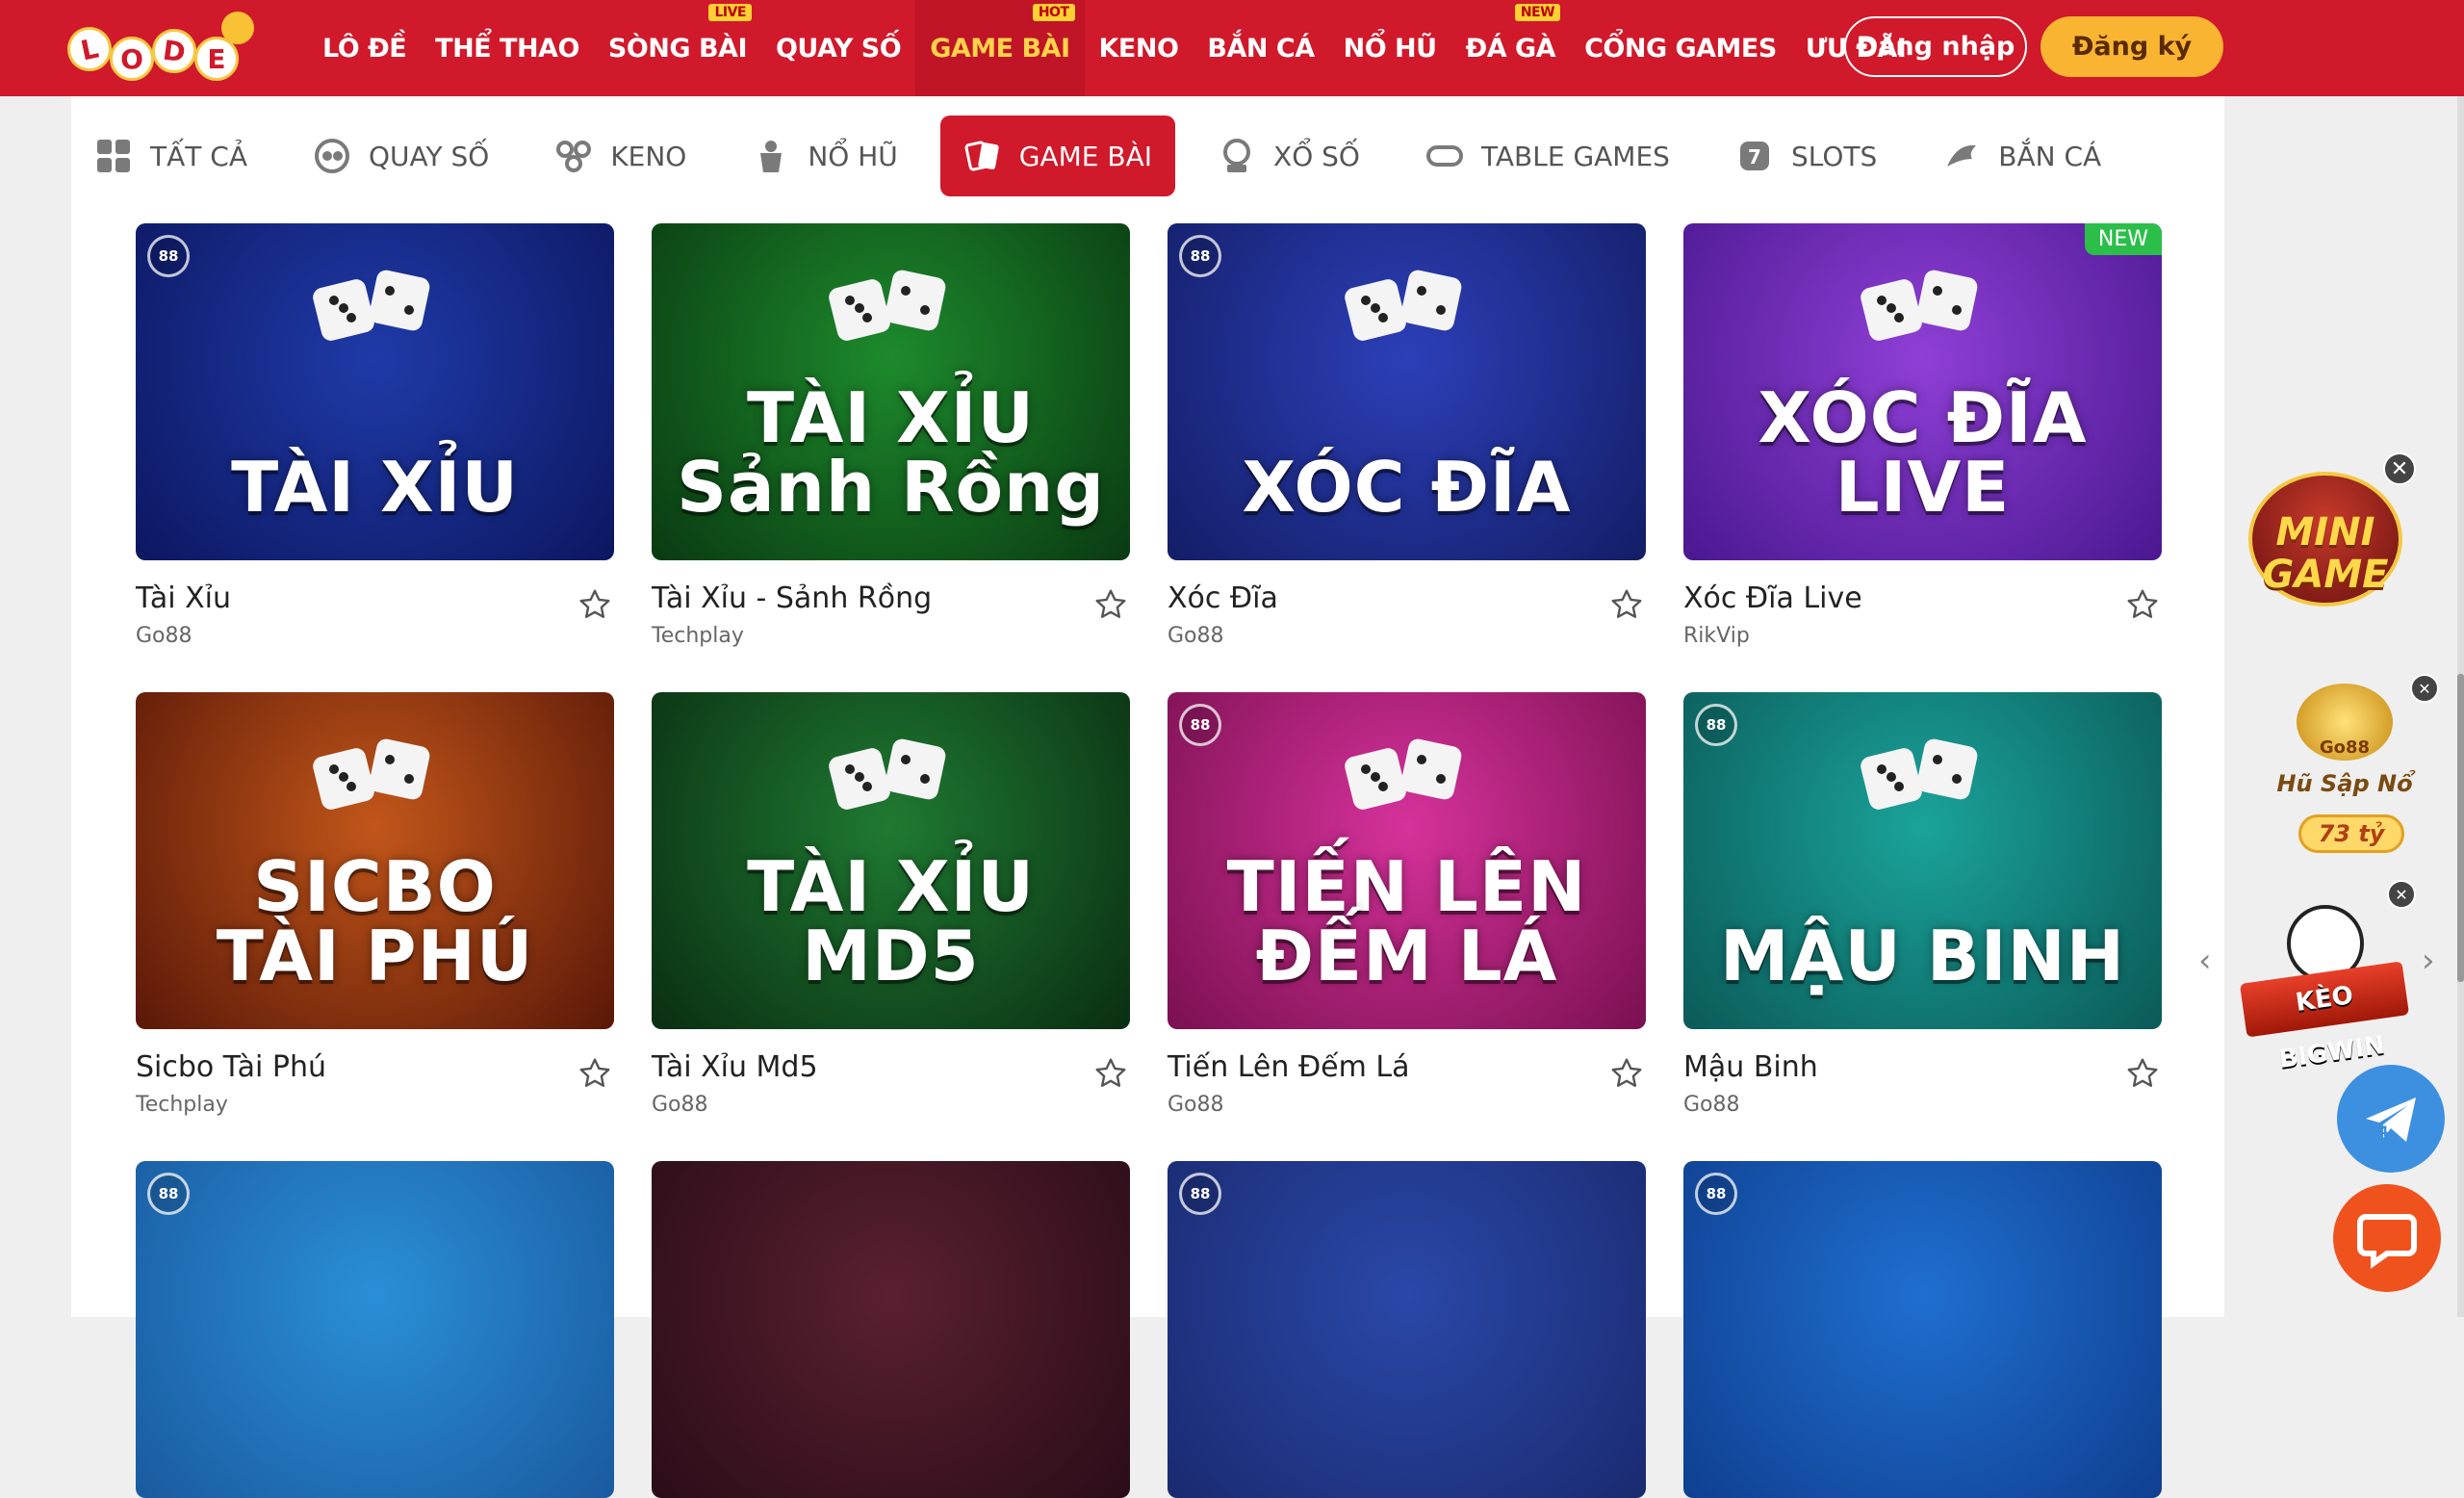  I want to click on login-button: Đăng nhập, so click(1935, 46).